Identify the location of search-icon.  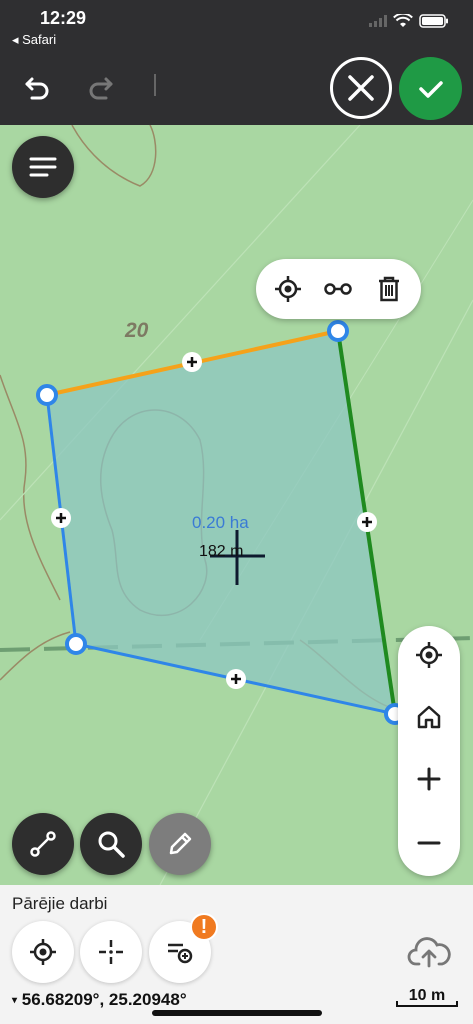
(111, 844).